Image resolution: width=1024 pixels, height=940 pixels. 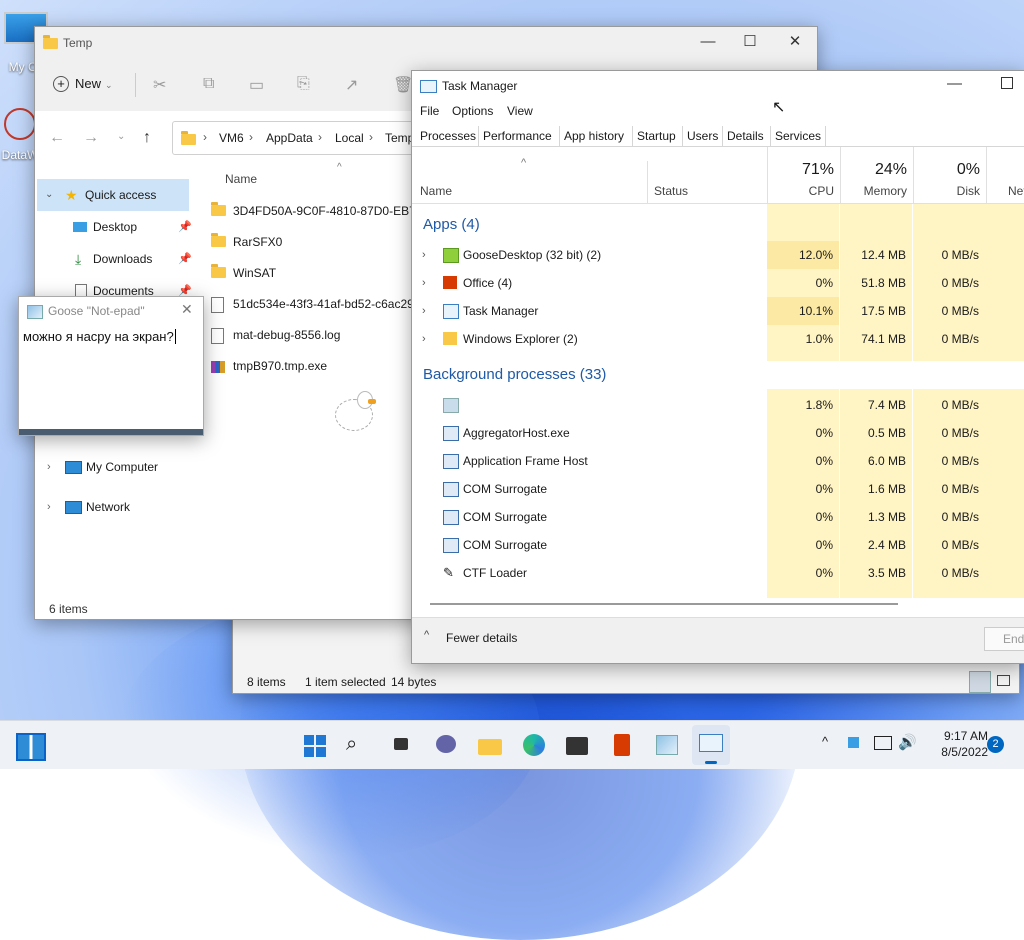 I want to click on volume-icon: 🔊, so click(x=907, y=742).